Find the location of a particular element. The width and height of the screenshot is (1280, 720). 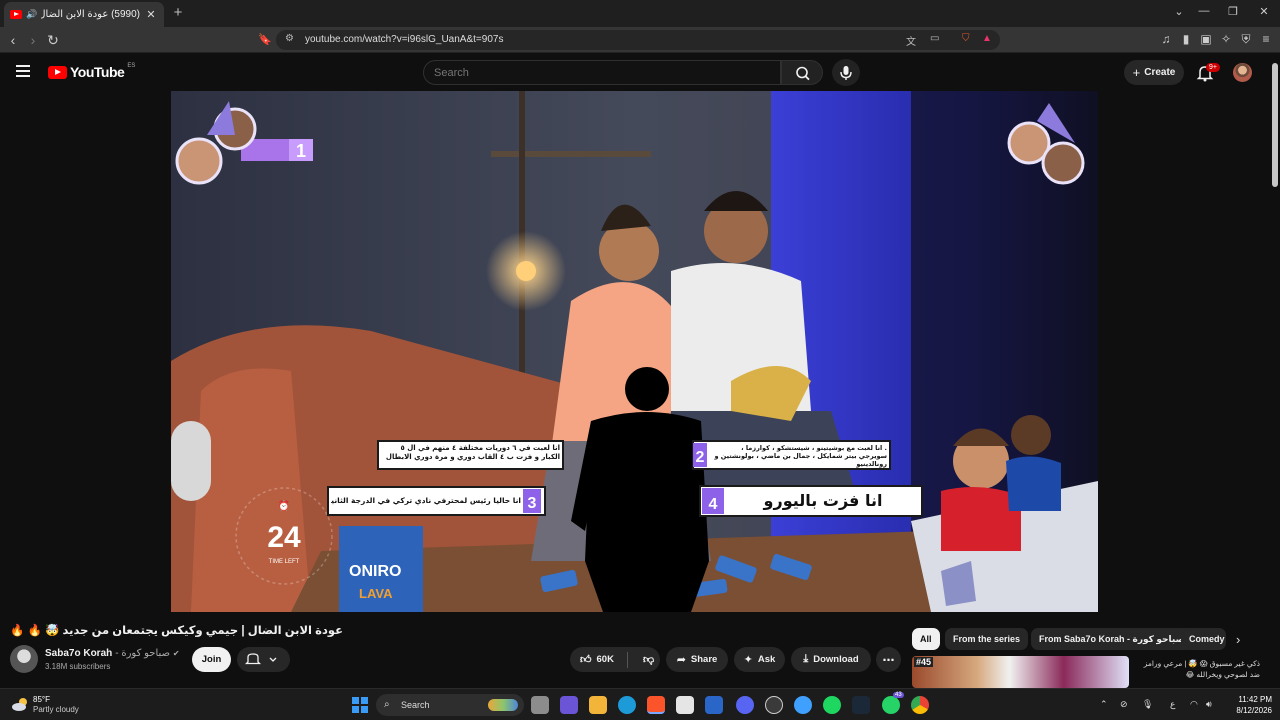

bookmark-icon: 🔖 is located at coordinates (265, 40).